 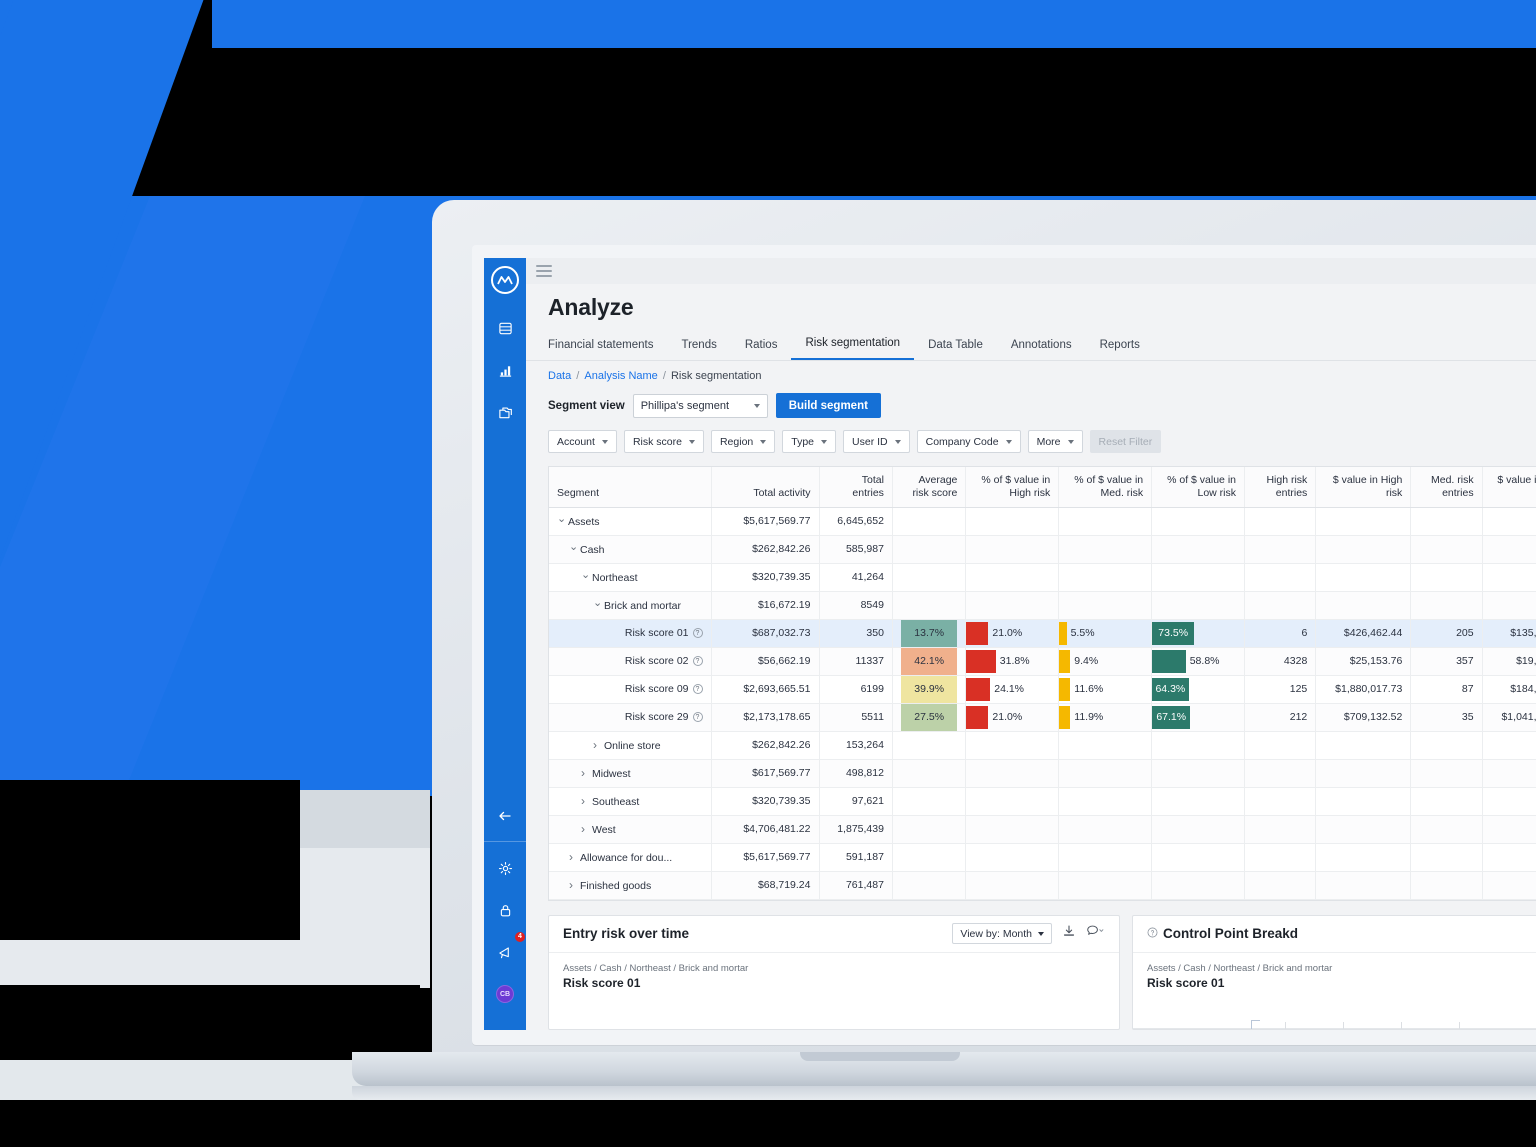 I want to click on cell-segment: › Midwest, so click(x=630, y=773).